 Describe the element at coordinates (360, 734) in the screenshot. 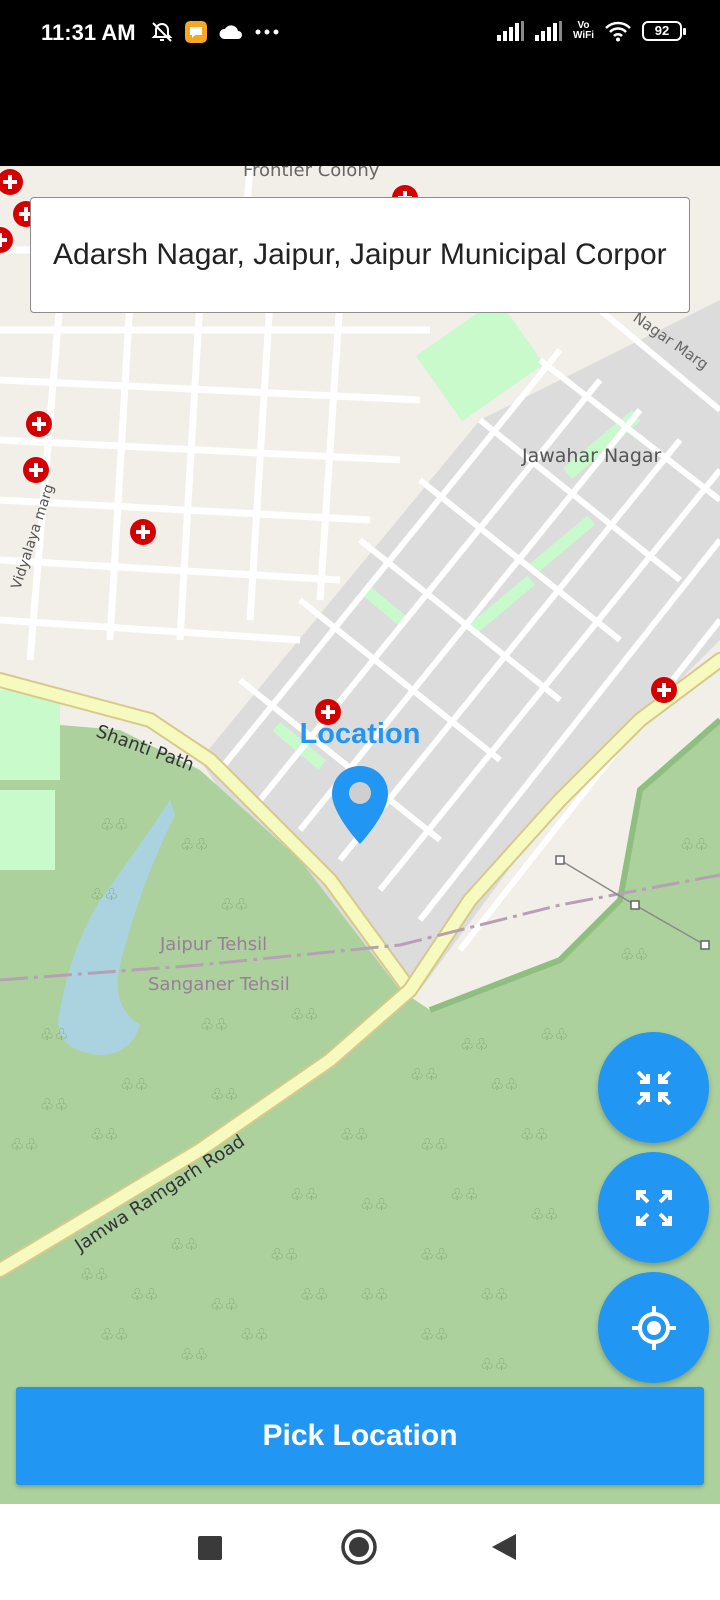

I see `marker-label: Location` at that location.